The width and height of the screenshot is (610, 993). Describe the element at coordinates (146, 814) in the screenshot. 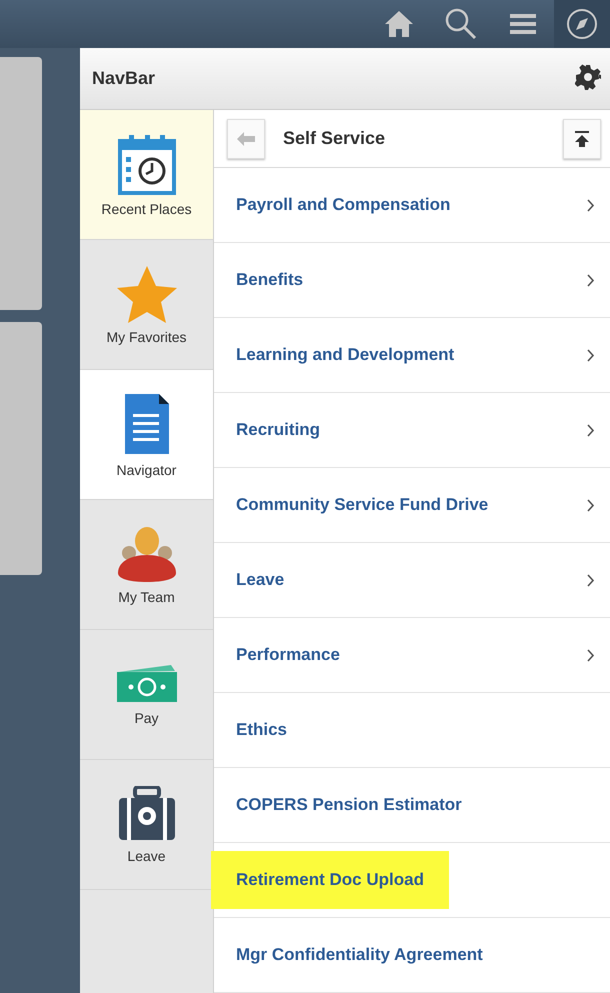

I see `suitcase-icon` at that location.